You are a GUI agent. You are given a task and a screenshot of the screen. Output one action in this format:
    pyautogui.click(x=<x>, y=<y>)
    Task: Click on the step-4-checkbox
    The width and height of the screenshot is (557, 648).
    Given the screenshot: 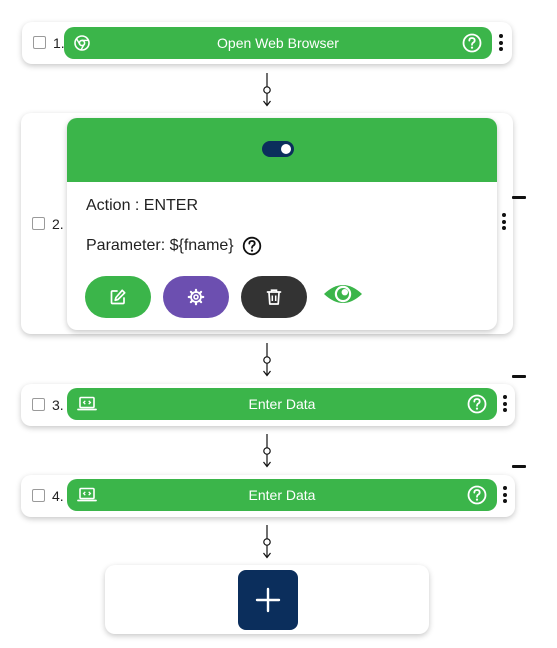 What is the action you would take?
    pyautogui.click(x=38, y=495)
    